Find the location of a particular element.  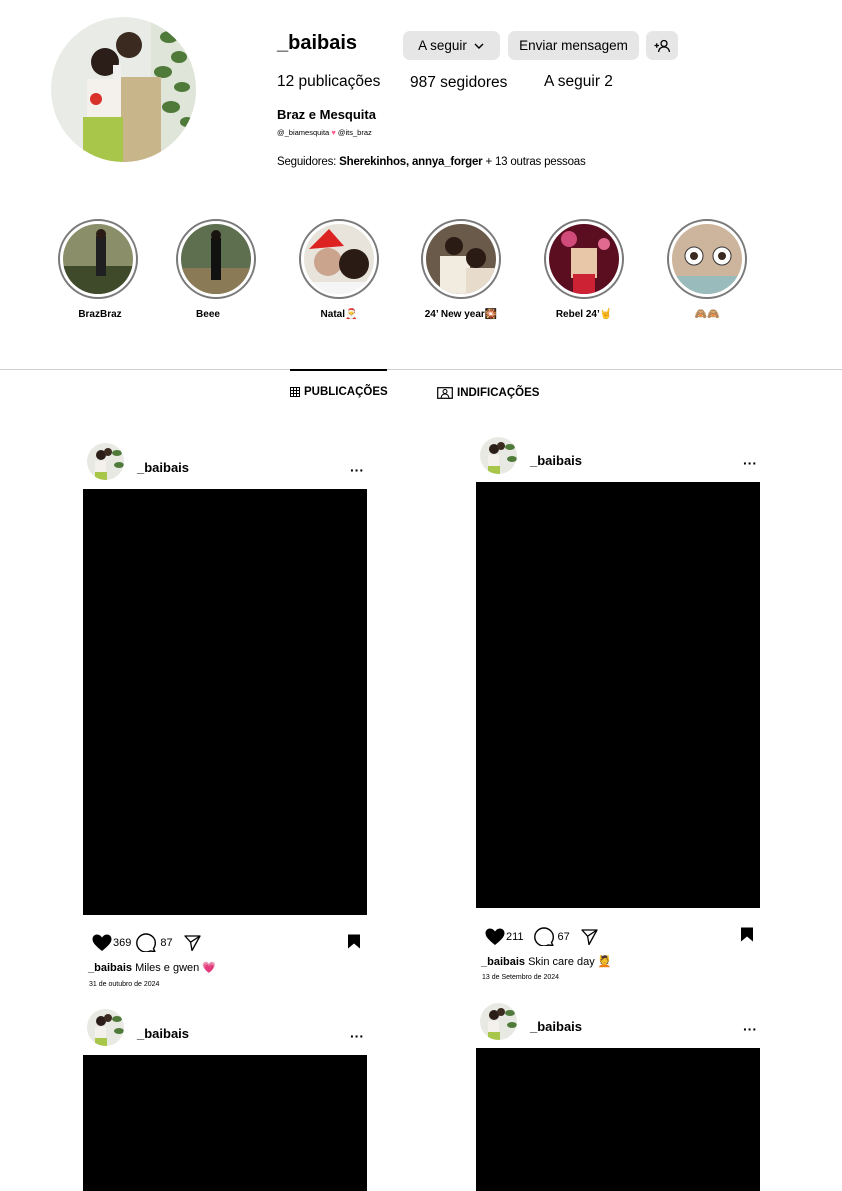

active-tab-indicator is located at coordinates (338, 370).